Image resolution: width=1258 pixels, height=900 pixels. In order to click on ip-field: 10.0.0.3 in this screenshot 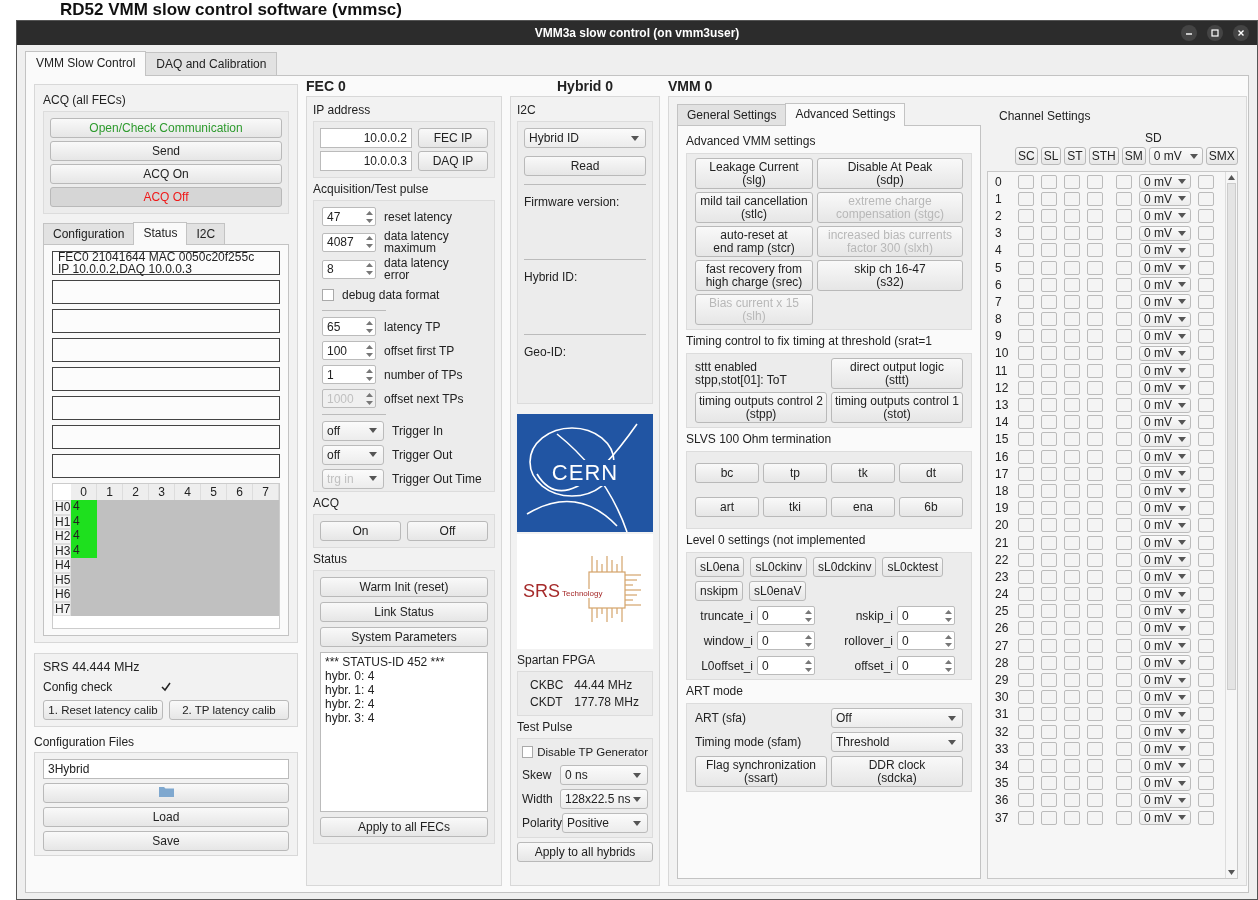, I will do `click(366, 161)`.